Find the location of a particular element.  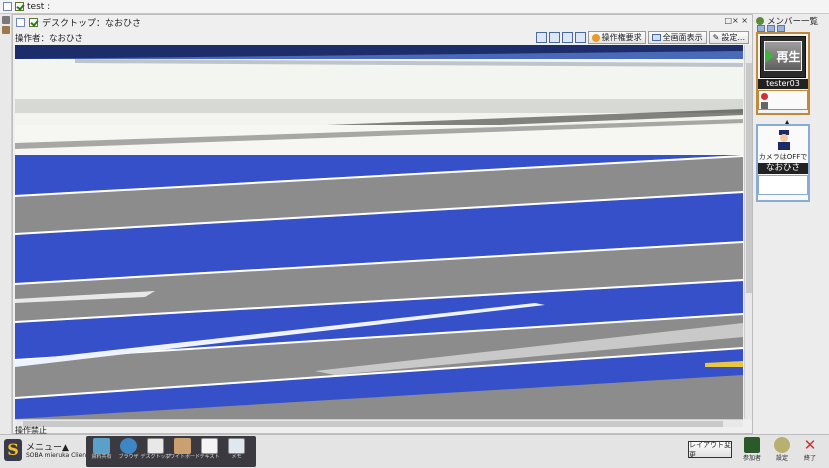

request-control-label: 操作権要求 is located at coordinates (621, 37).